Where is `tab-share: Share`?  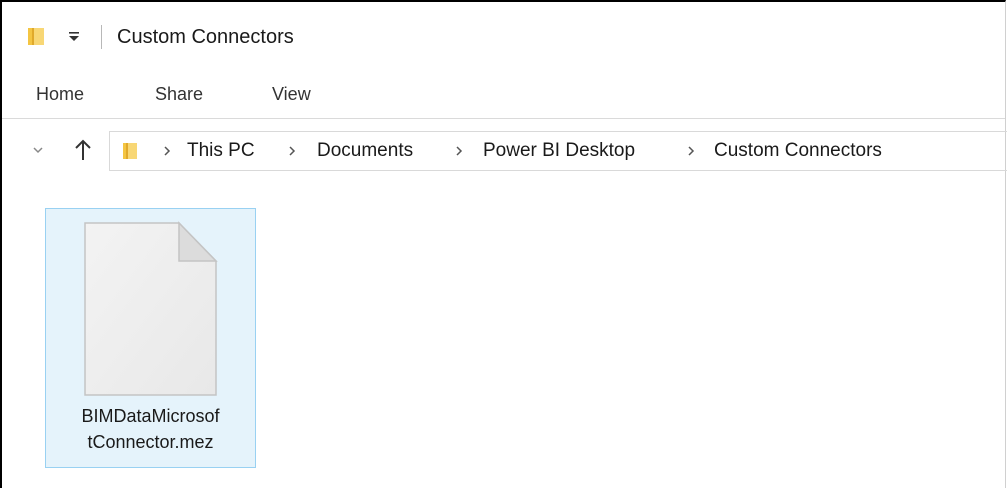 tab-share: Share is located at coordinates (179, 94).